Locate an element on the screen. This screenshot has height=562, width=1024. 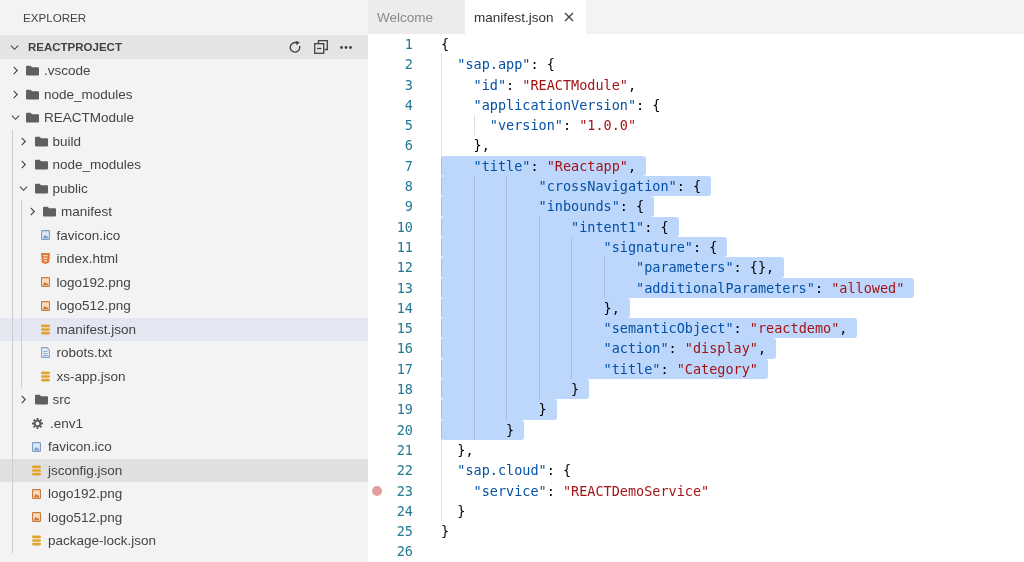
line-number: 17 is located at coordinates (404, 369).